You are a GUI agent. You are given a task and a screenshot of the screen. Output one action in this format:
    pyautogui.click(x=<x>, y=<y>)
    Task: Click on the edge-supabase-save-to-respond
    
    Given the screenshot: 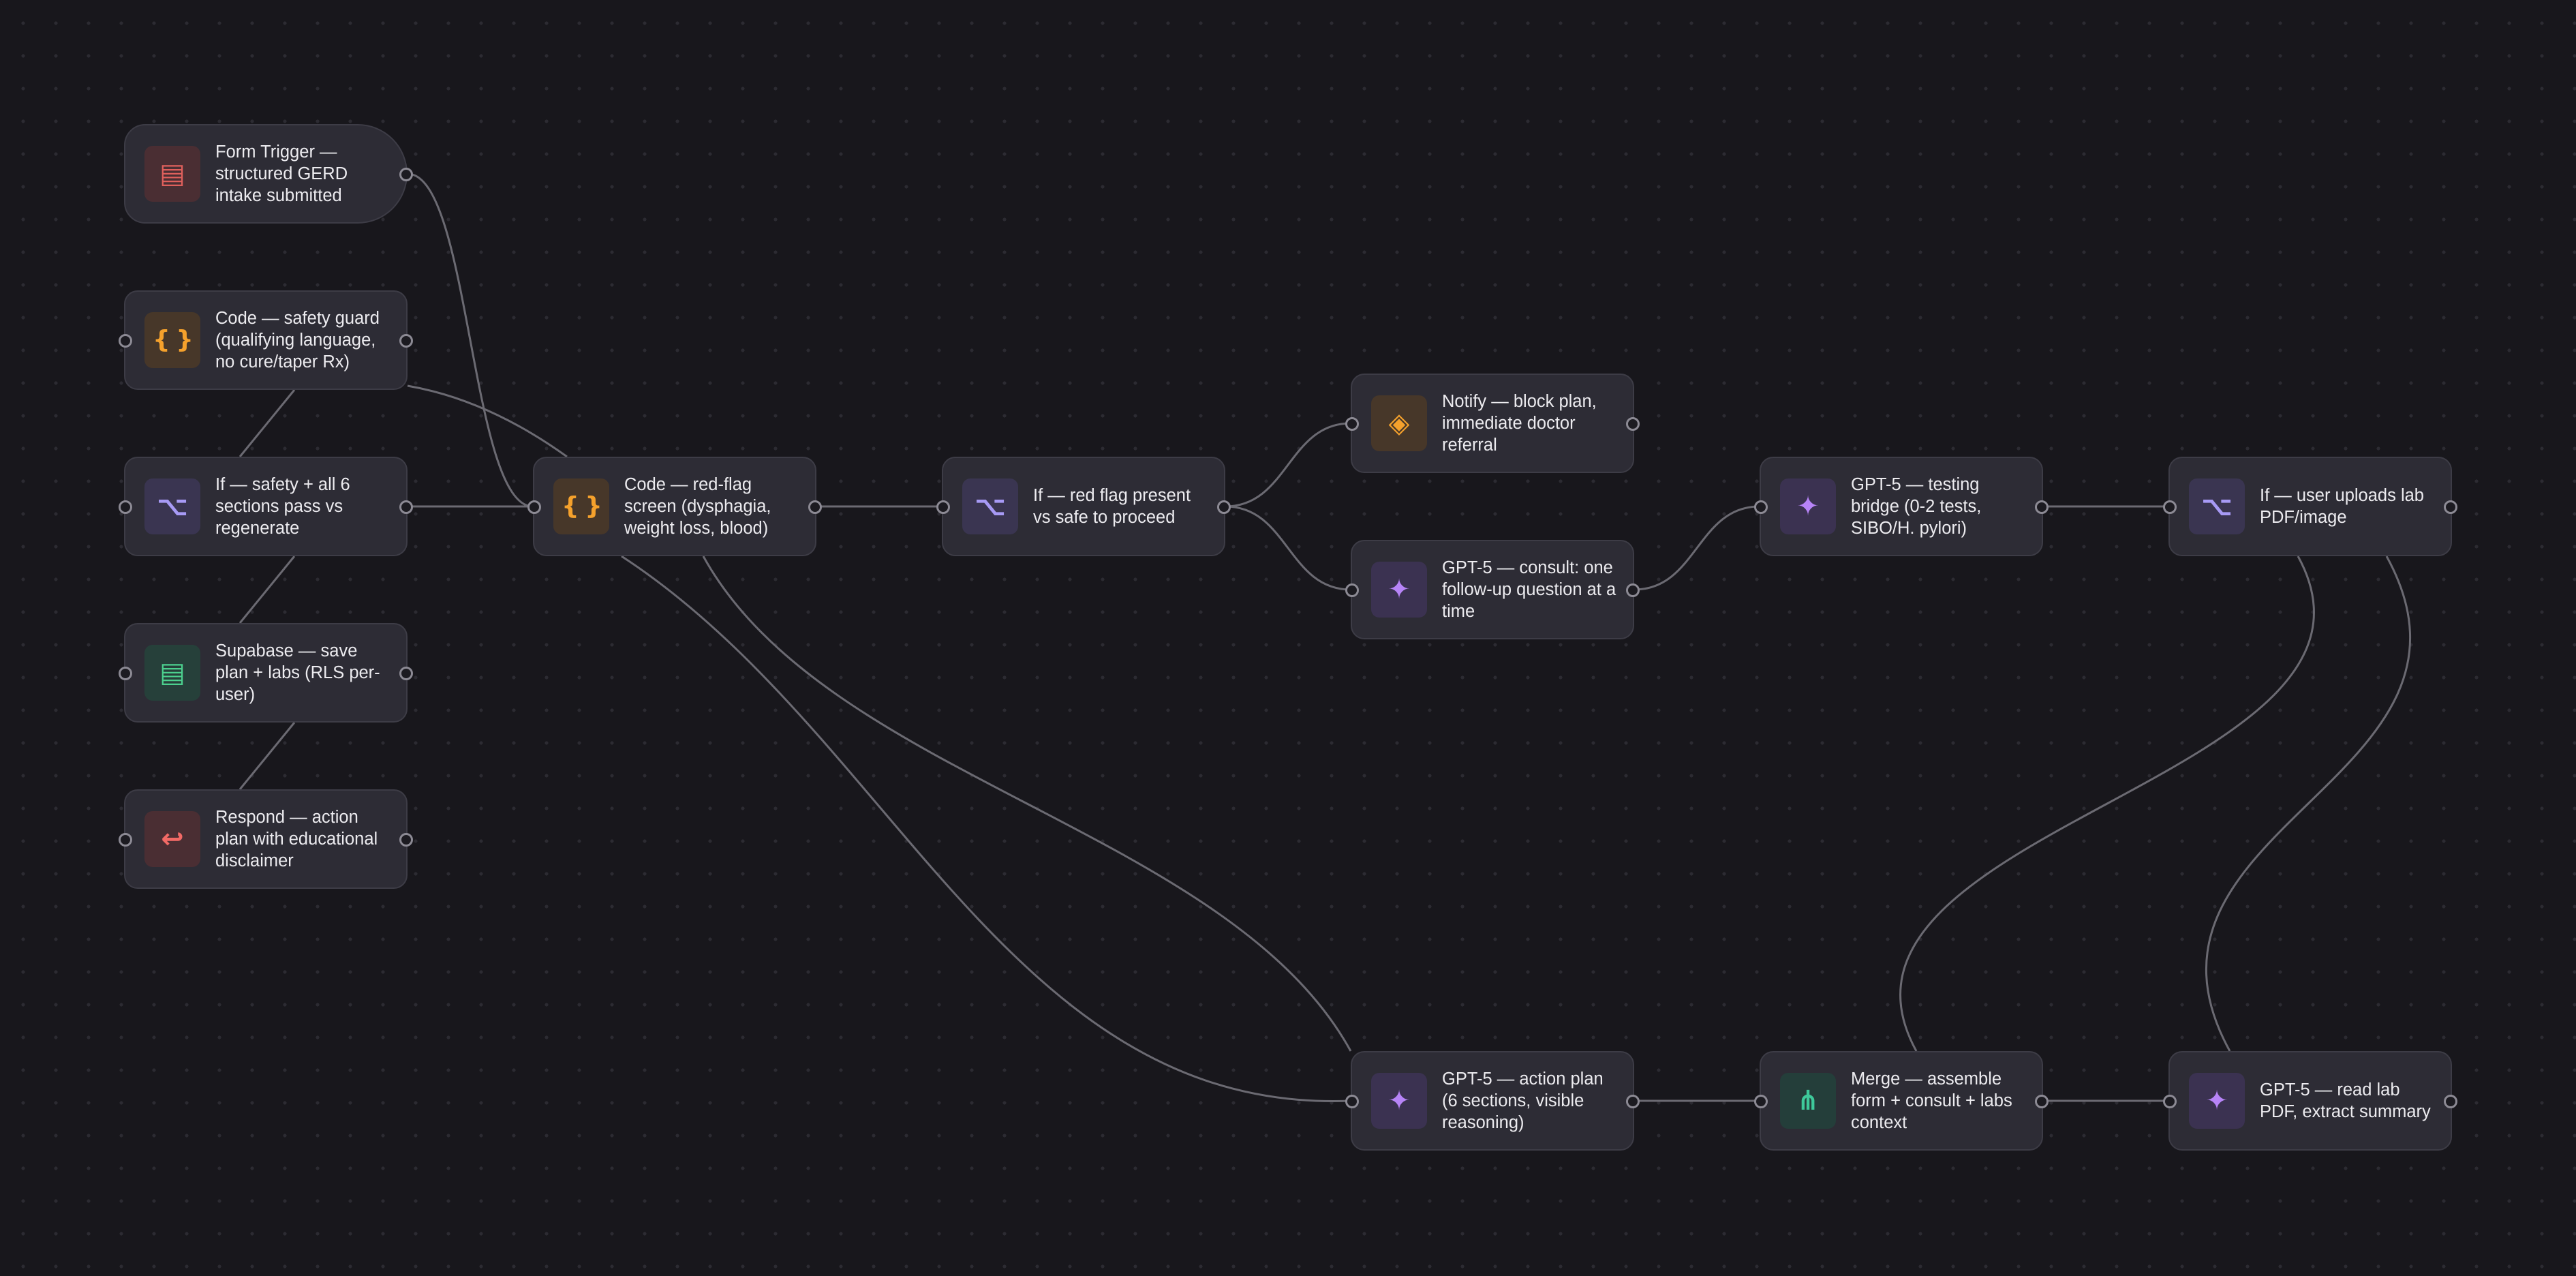 What is the action you would take?
    pyautogui.click(x=267, y=756)
    